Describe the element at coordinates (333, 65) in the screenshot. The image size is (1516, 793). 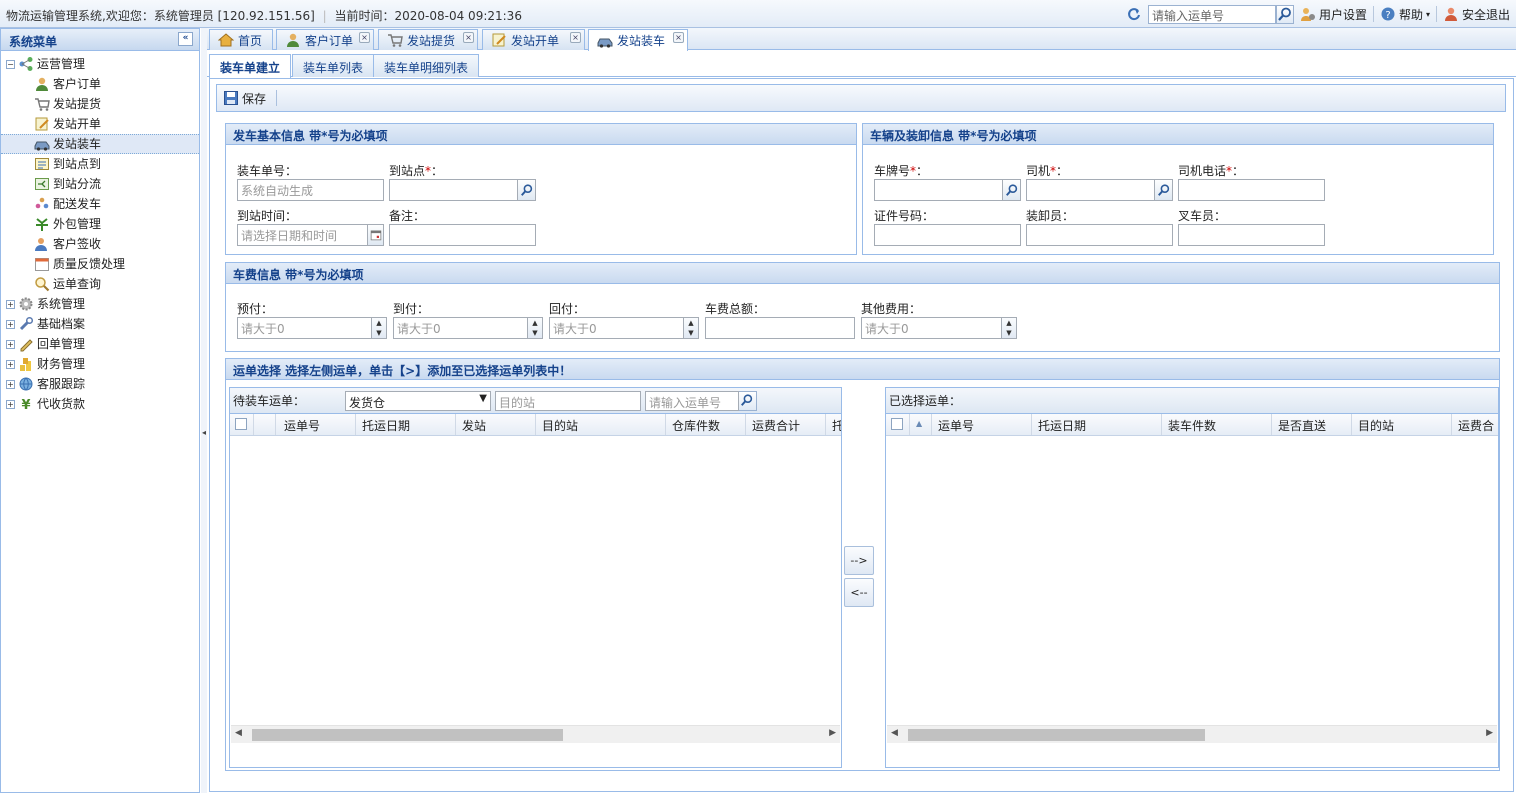
I see `subtab-list: 装车单列表` at that location.